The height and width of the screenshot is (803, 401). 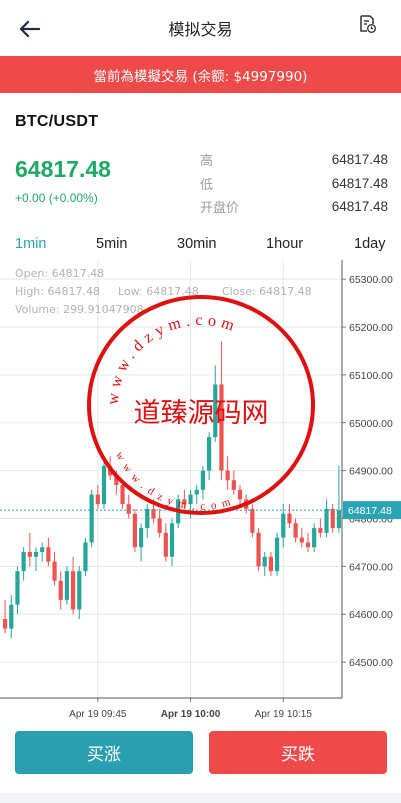 I want to click on tab-1min: 1min, so click(x=30, y=244).